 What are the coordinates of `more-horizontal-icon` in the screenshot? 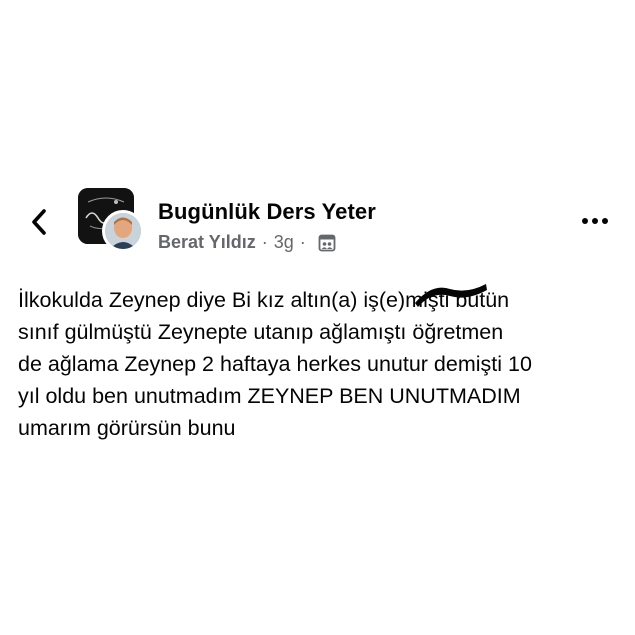 It's located at (595, 221).